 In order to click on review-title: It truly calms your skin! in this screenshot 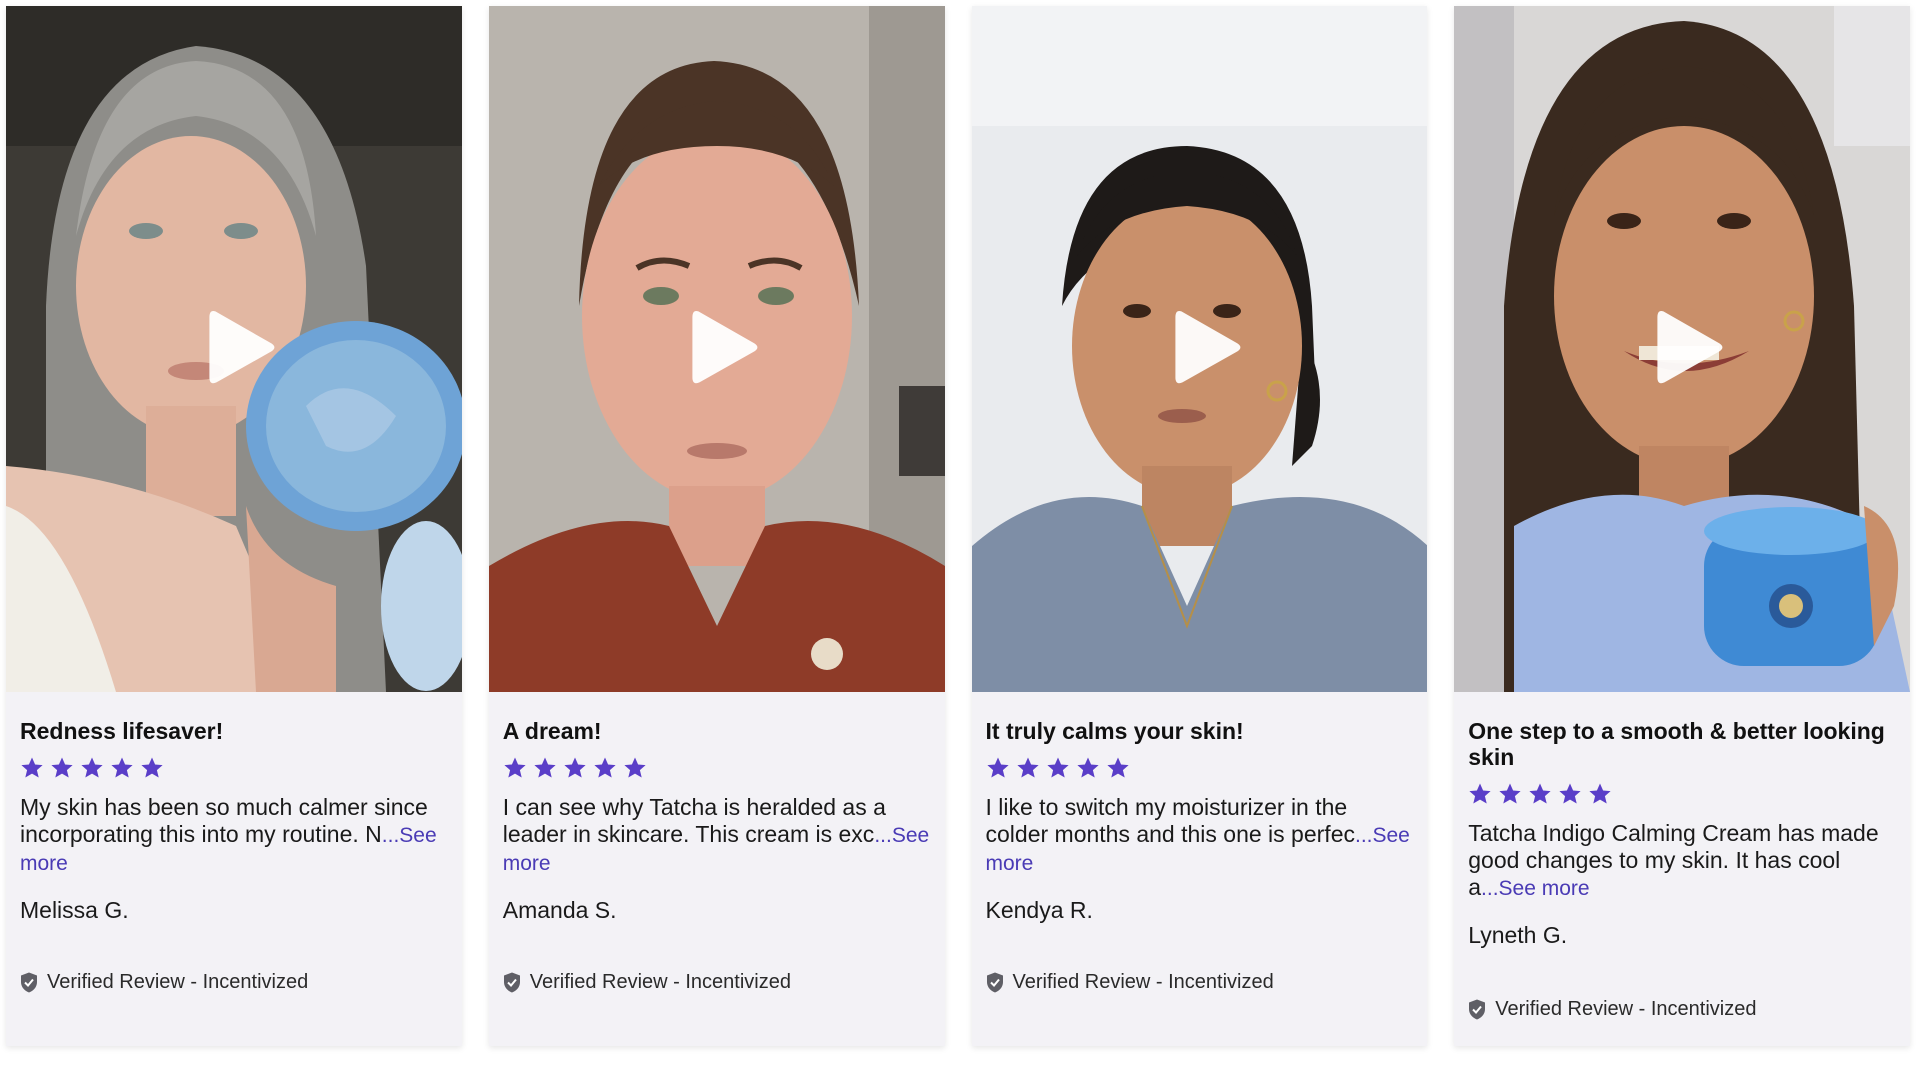, I will do `click(1114, 731)`.